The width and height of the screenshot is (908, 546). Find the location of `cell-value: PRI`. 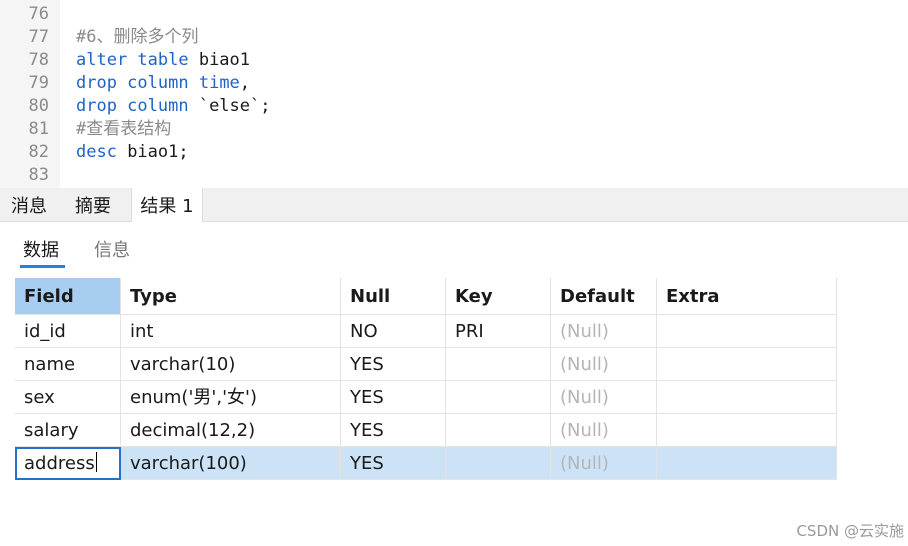

cell-value: PRI is located at coordinates (469, 331).